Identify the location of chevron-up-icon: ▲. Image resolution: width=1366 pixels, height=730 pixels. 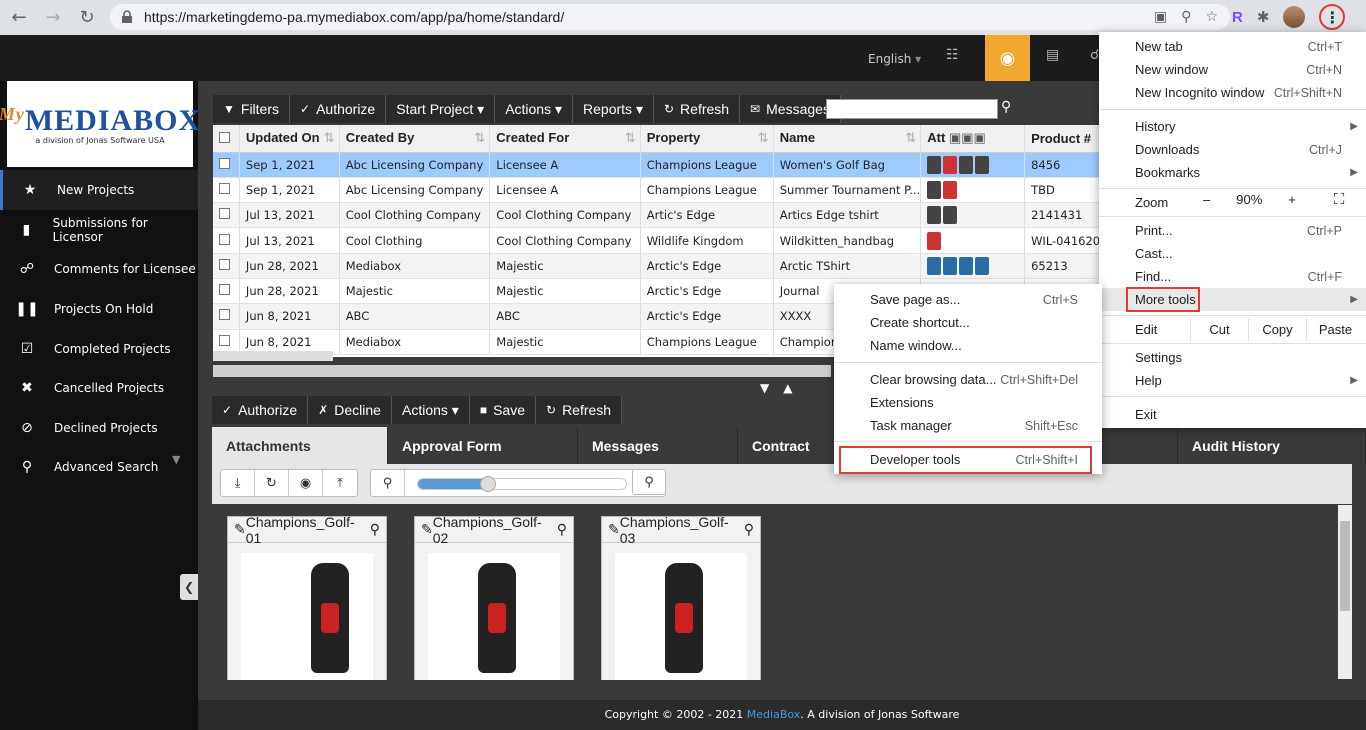
(787, 388).